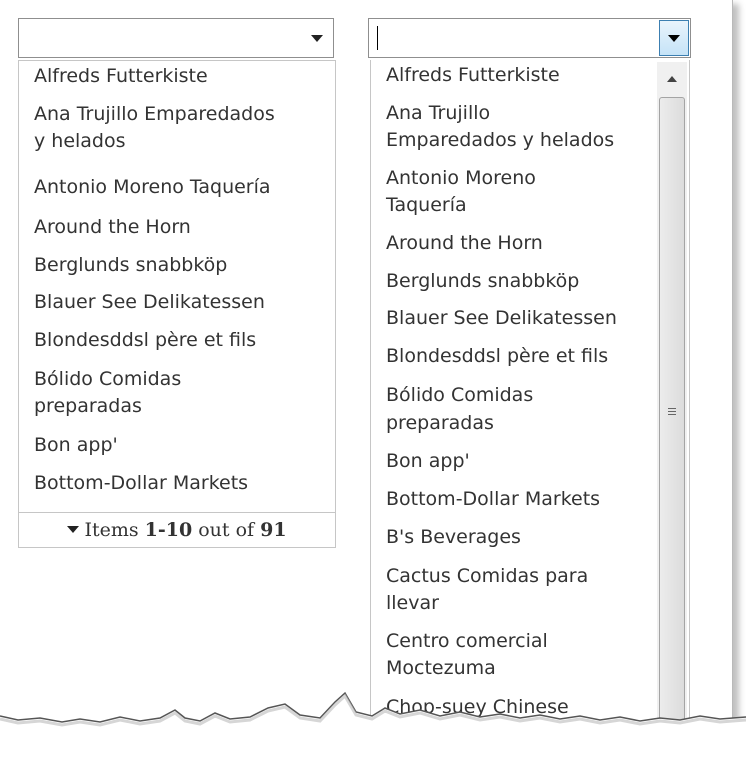 The width and height of the screenshot is (746, 761). Describe the element at coordinates (441, 668) in the screenshot. I see `list-item-continued: Moctezuma` at that location.